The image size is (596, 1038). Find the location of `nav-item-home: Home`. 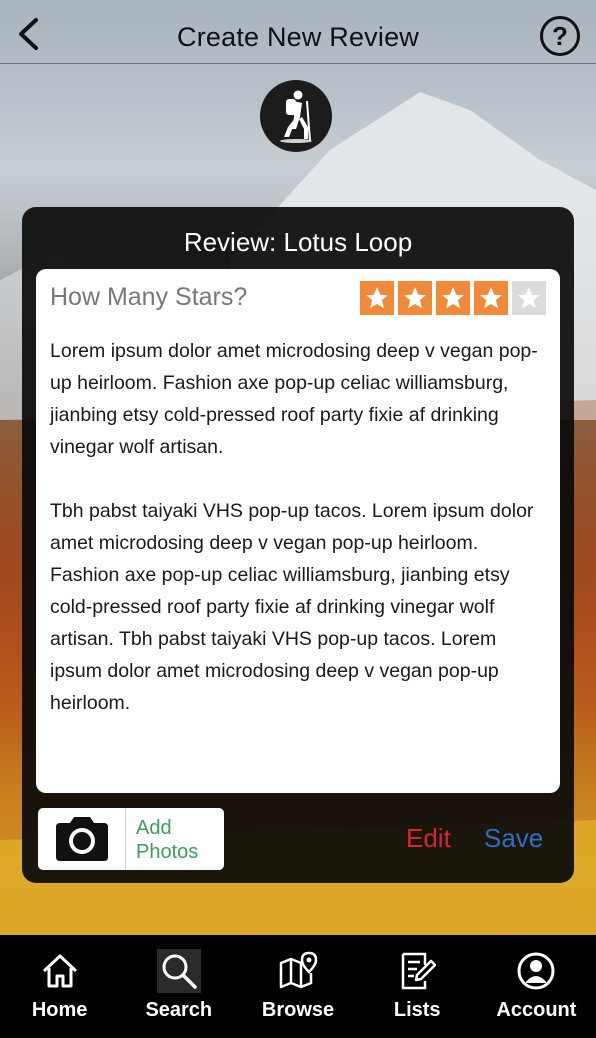

nav-item-home: Home is located at coordinates (59, 986).